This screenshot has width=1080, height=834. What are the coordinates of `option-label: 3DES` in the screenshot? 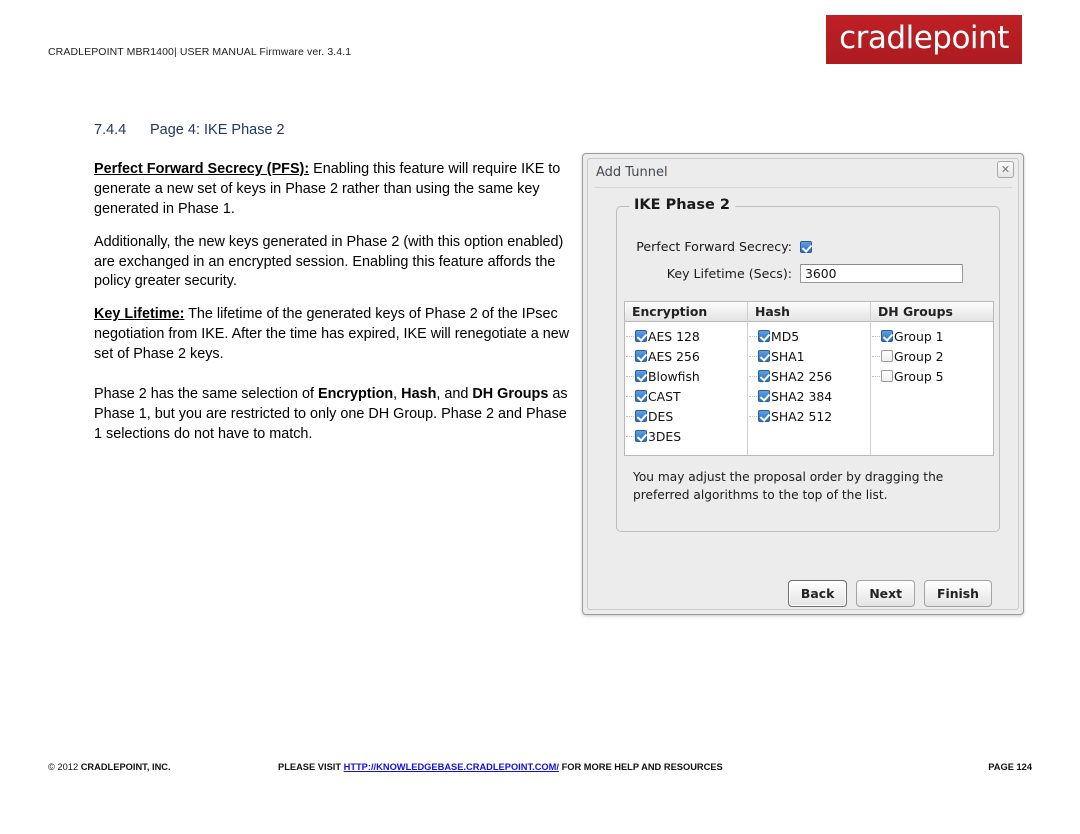 It's located at (665, 436).